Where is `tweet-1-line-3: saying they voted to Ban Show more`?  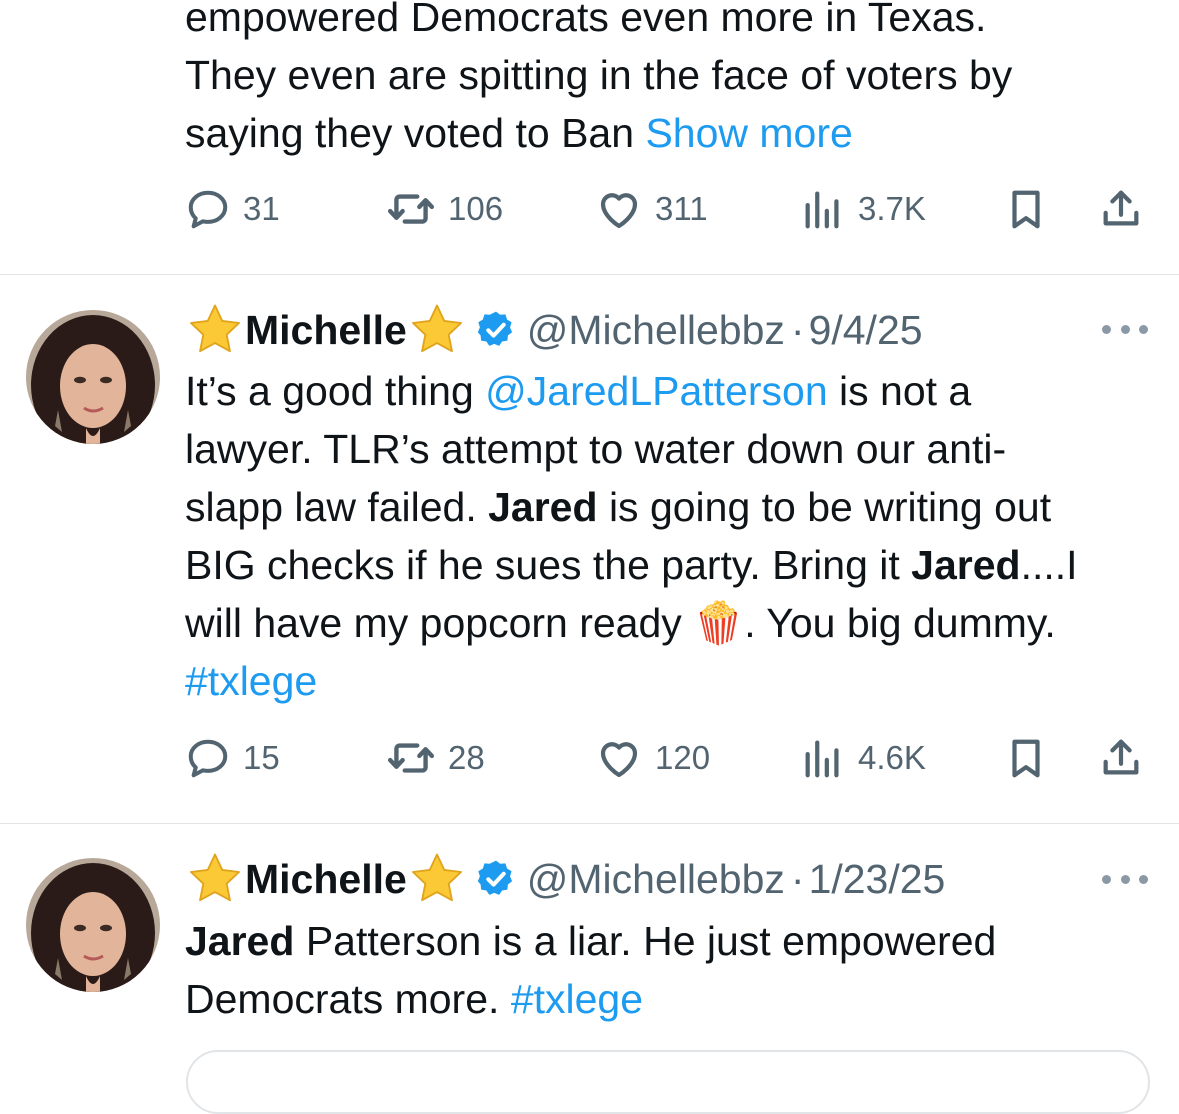
tweet-1-line-3: saying they voted to Ban Show more is located at coordinates (672, 133).